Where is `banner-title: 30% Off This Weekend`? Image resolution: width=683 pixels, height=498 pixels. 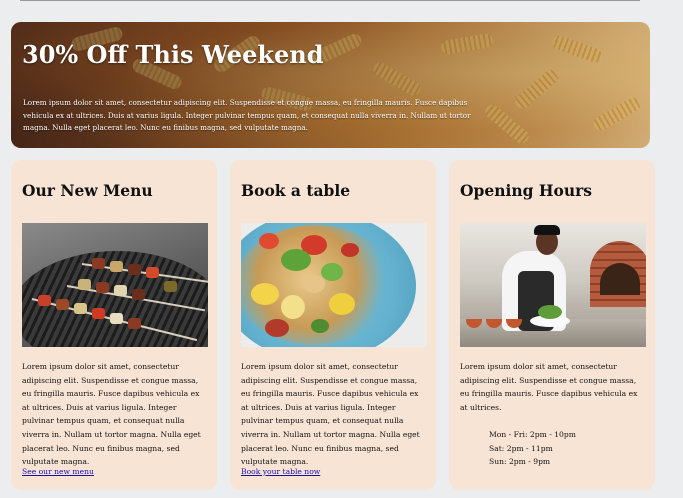
banner-title: 30% Off This Weekend is located at coordinates (173, 54).